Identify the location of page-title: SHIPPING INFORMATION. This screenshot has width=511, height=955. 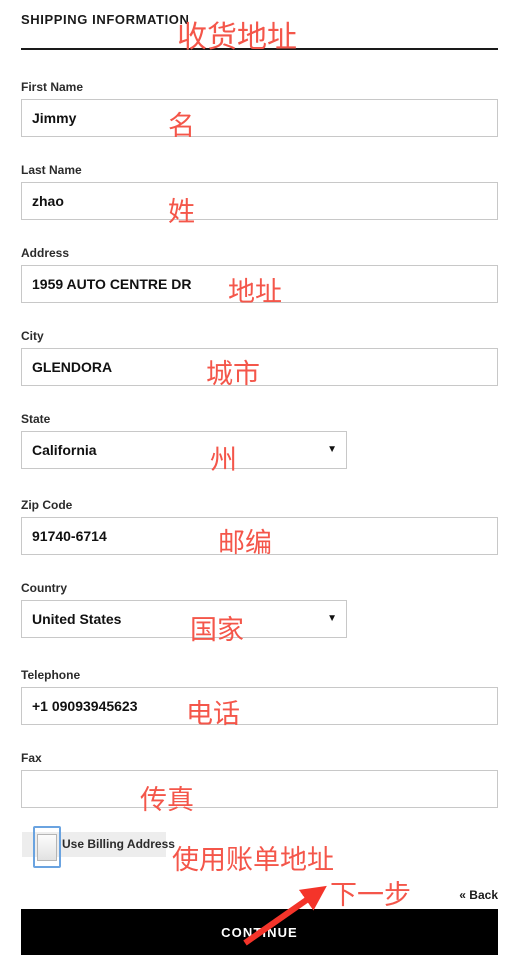
(105, 19).